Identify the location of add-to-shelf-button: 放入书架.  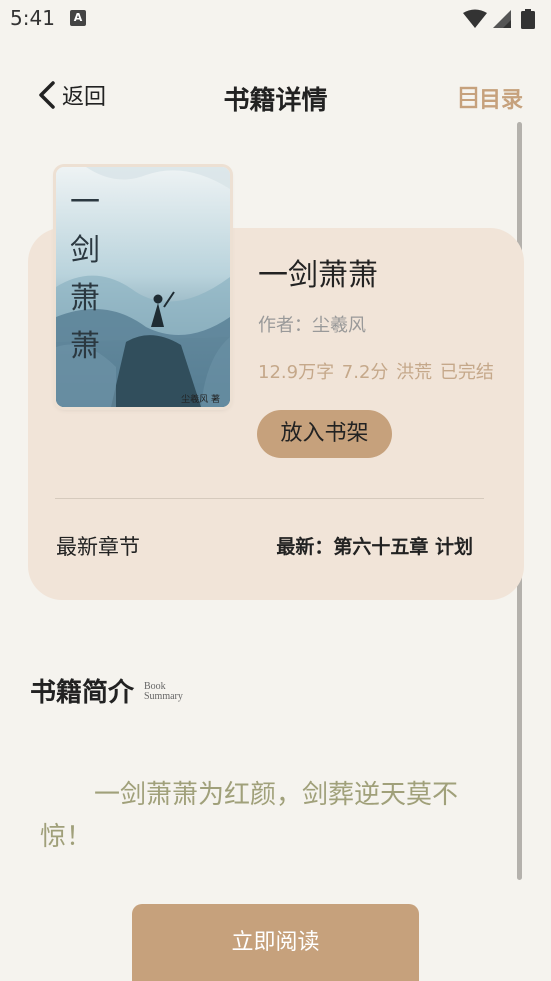
(324, 434).